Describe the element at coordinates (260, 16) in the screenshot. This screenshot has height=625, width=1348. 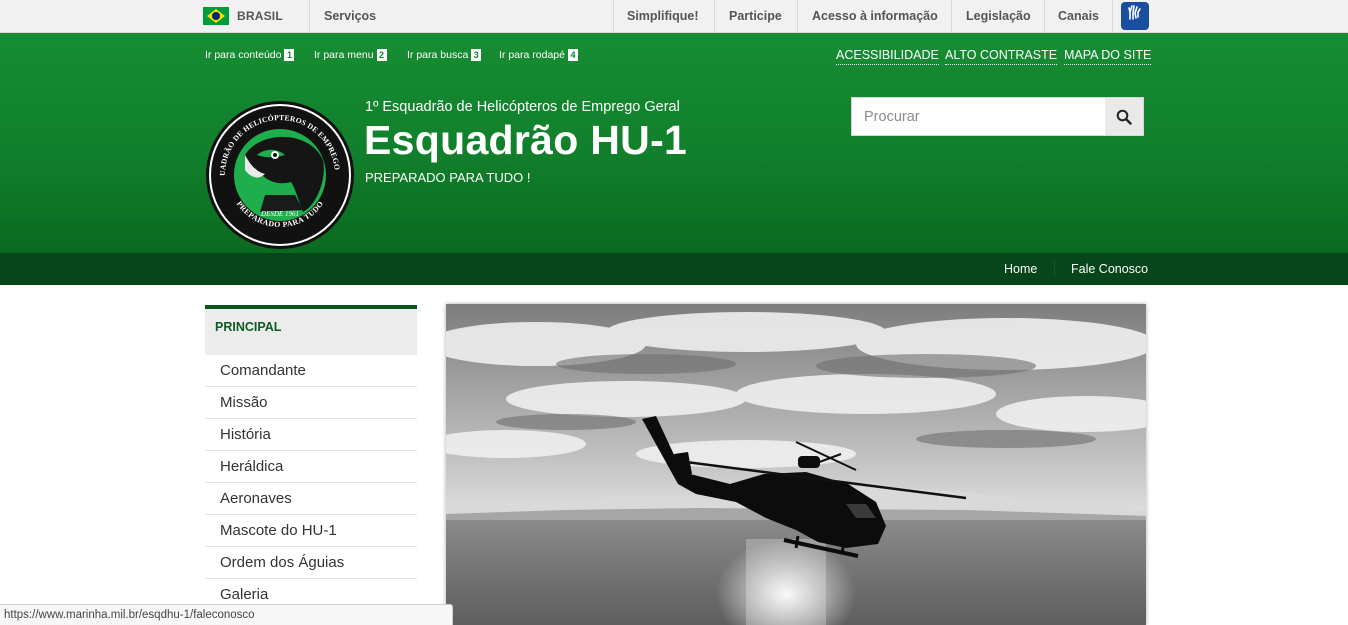
I see `brasil-label: BRASIL` at that location.